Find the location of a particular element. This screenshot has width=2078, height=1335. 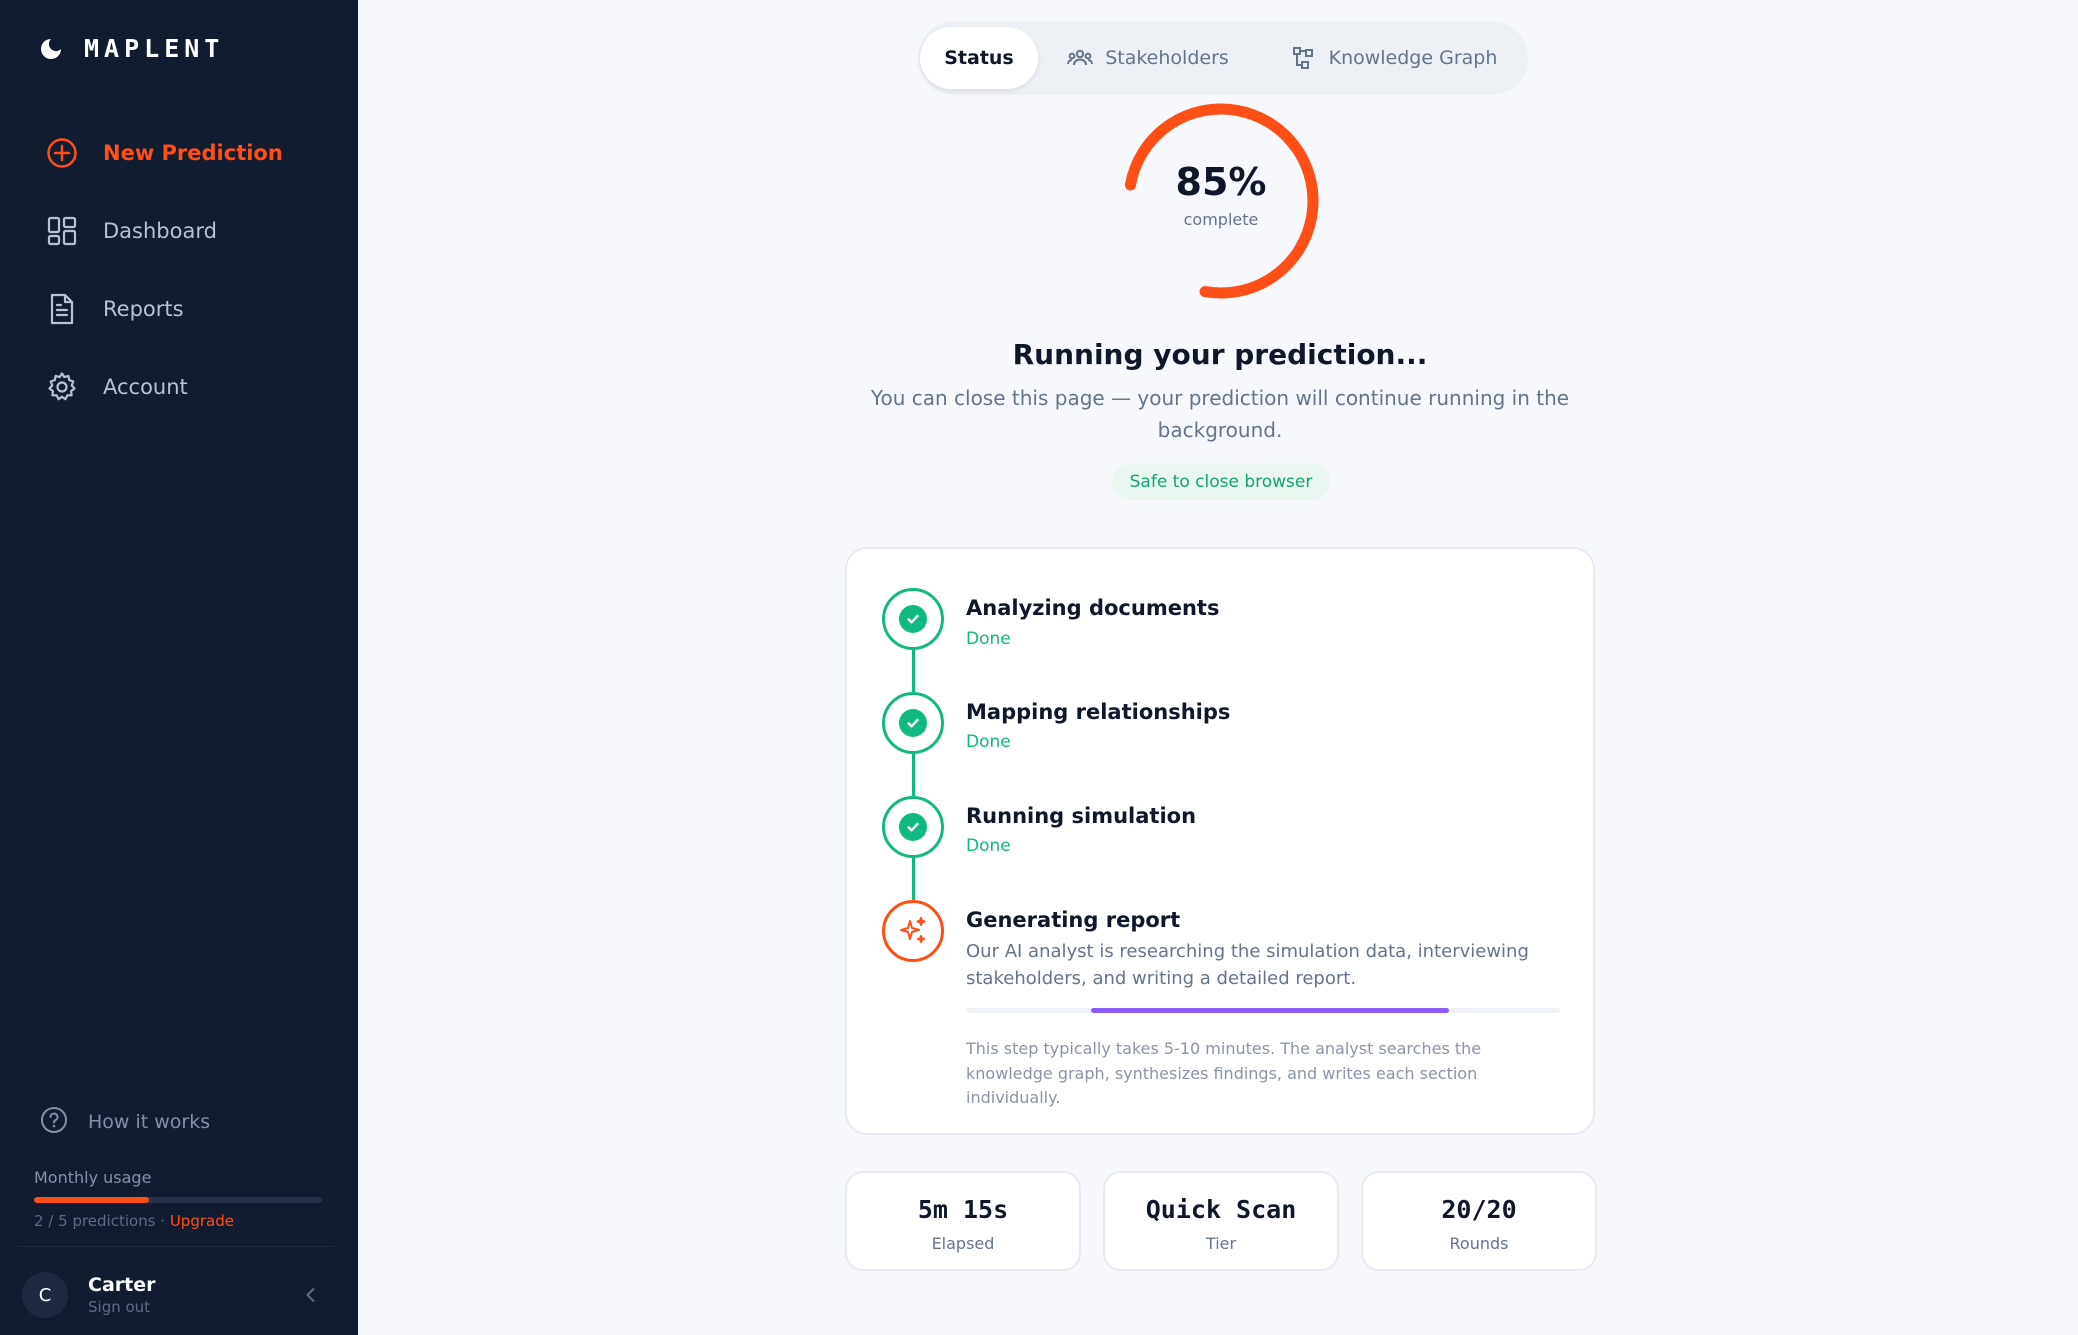

stat-label: Rounds is located at coordinates (1479, 1243).